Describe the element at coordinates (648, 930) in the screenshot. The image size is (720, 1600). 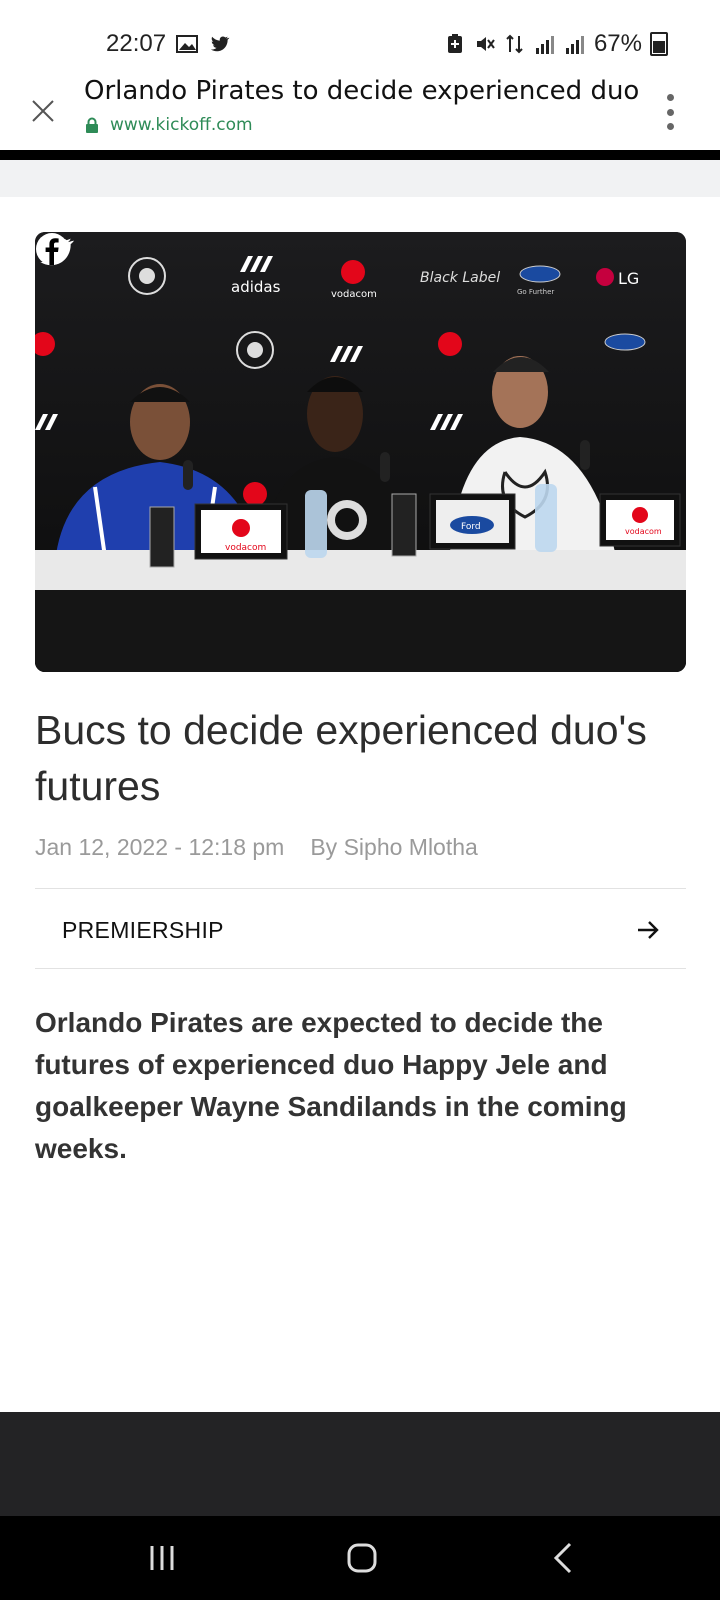
I see `arrow-right-icon` at that location.